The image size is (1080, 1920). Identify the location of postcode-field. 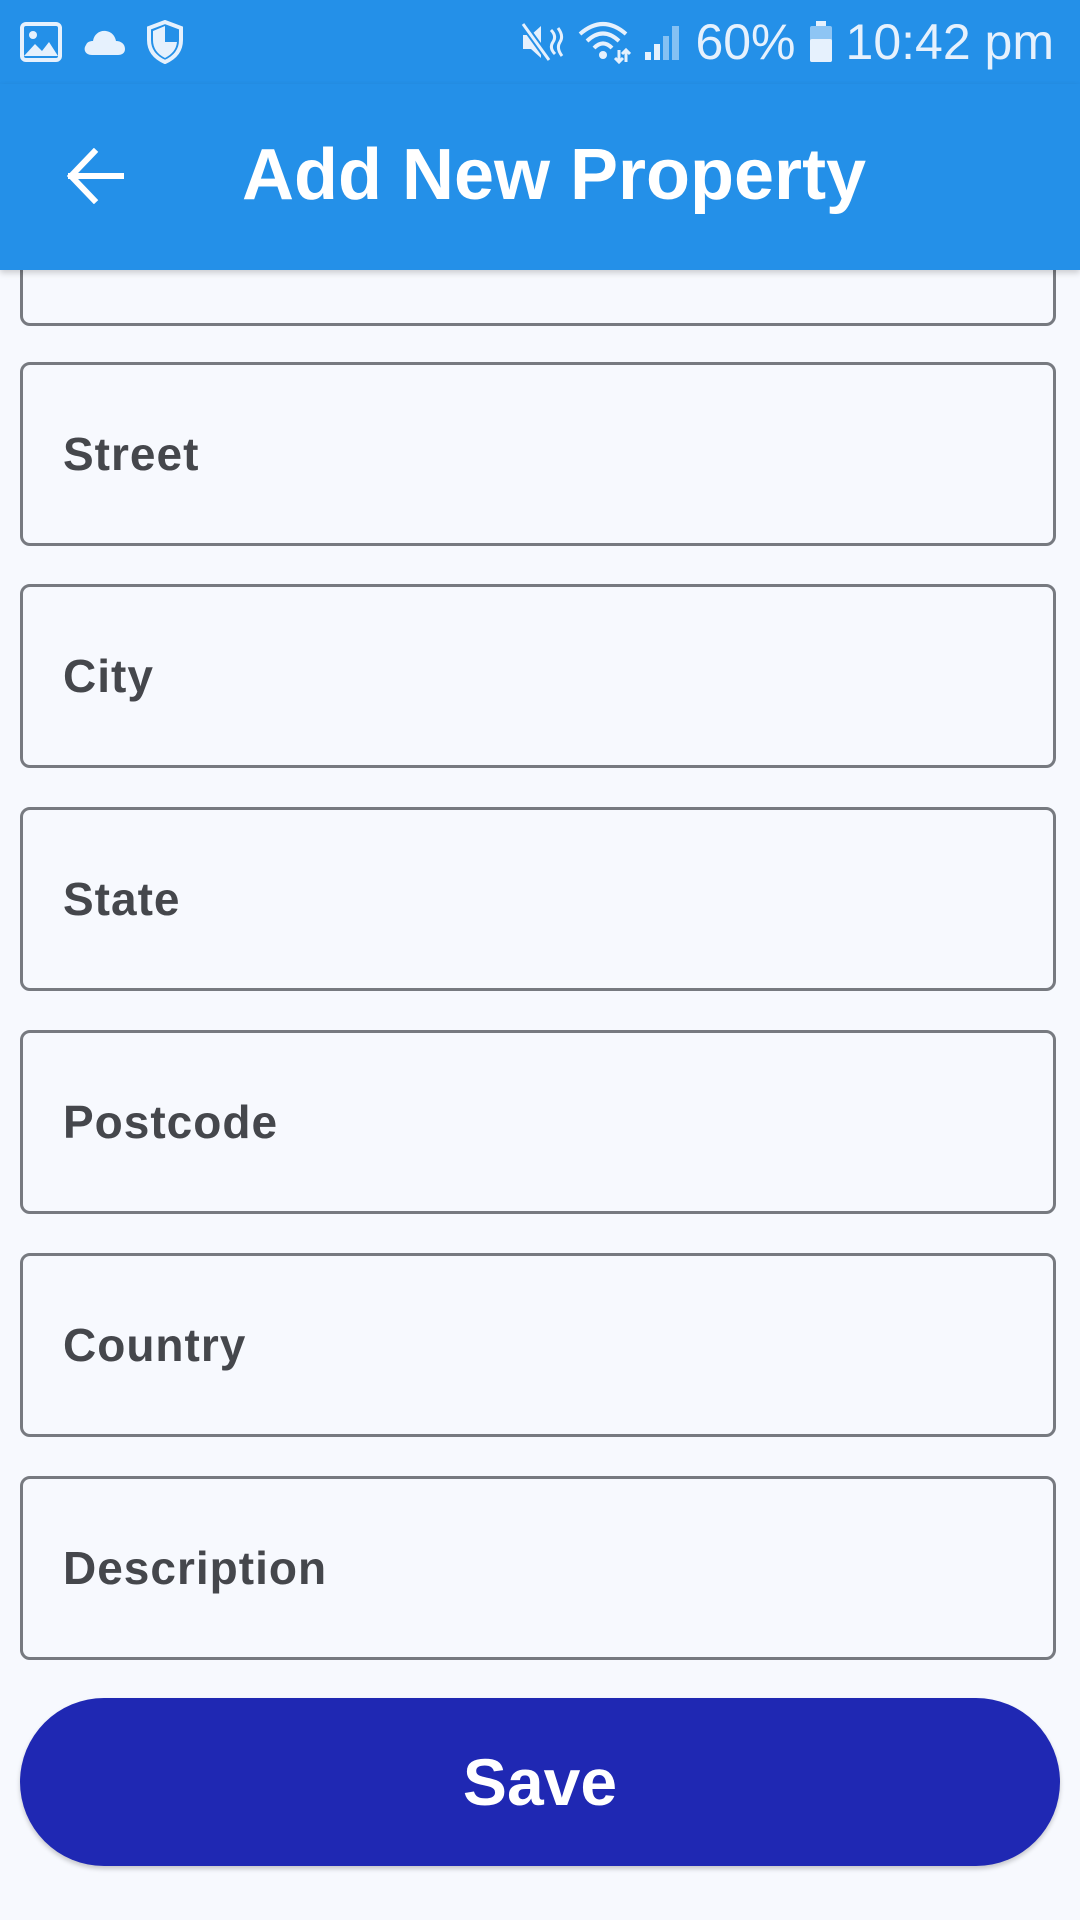
(538, 1122).